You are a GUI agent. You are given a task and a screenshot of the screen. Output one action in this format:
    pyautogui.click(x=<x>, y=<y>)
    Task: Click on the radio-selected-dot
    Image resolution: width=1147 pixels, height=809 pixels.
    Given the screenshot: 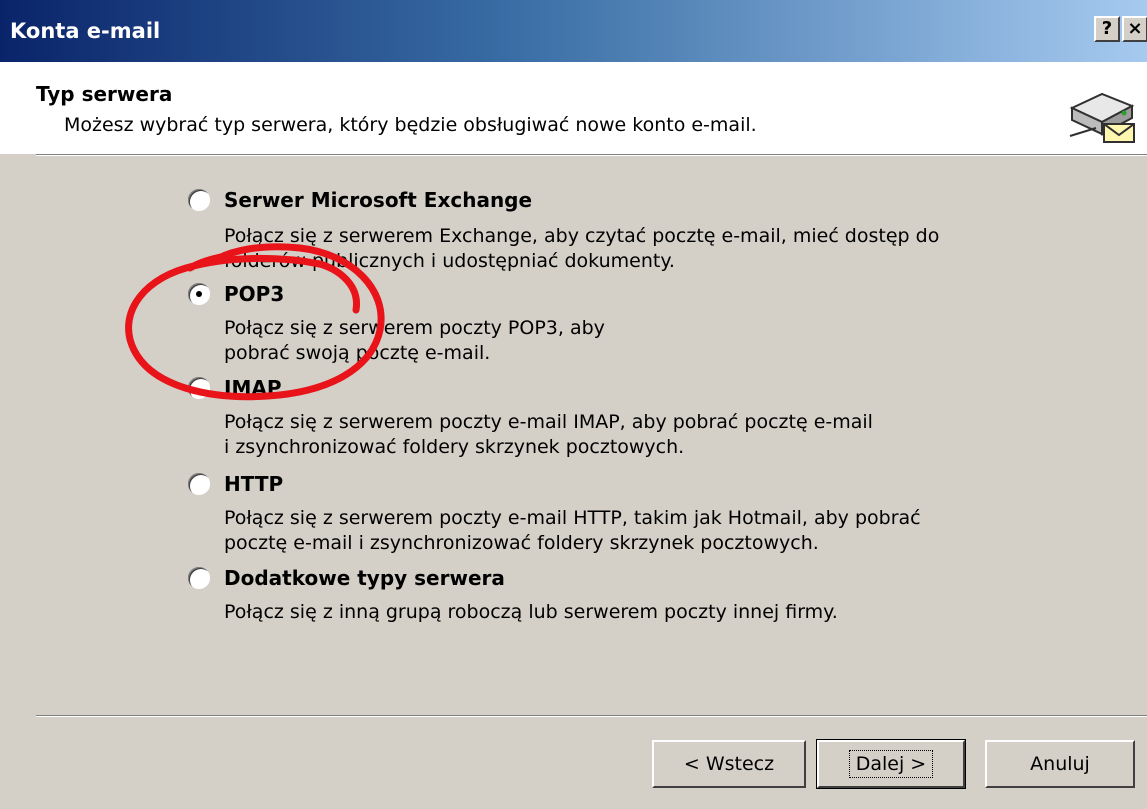 What is the action you would take?
    pyautogui.click(x=199, y=294)
    